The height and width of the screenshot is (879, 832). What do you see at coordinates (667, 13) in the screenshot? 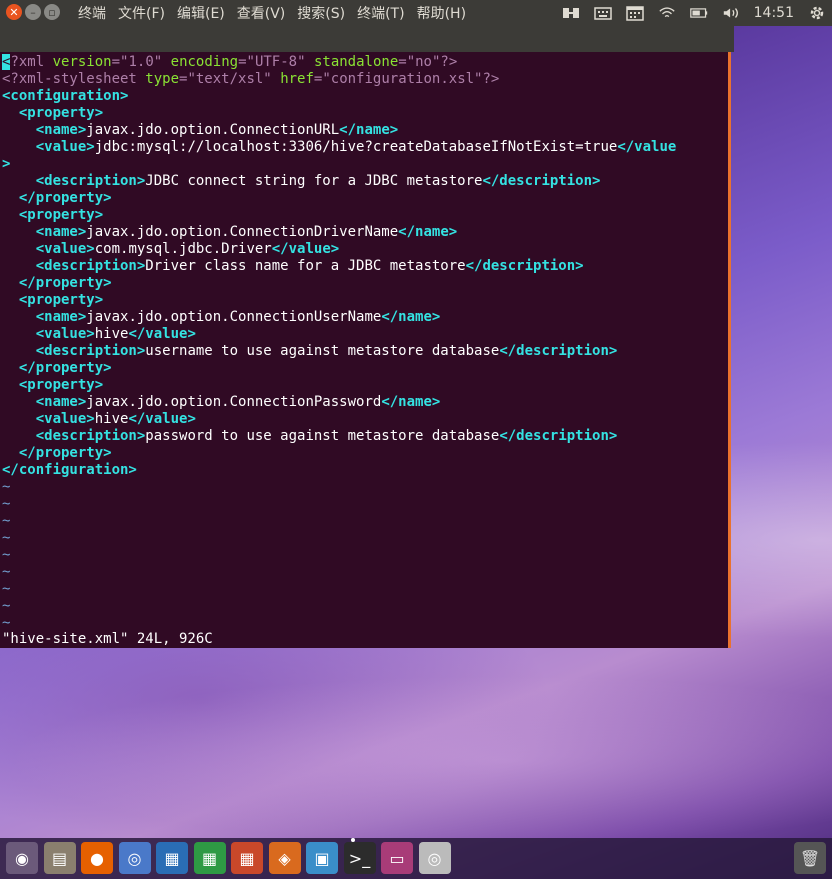
I see `wifi-icon` at bounding box center [667, 13].